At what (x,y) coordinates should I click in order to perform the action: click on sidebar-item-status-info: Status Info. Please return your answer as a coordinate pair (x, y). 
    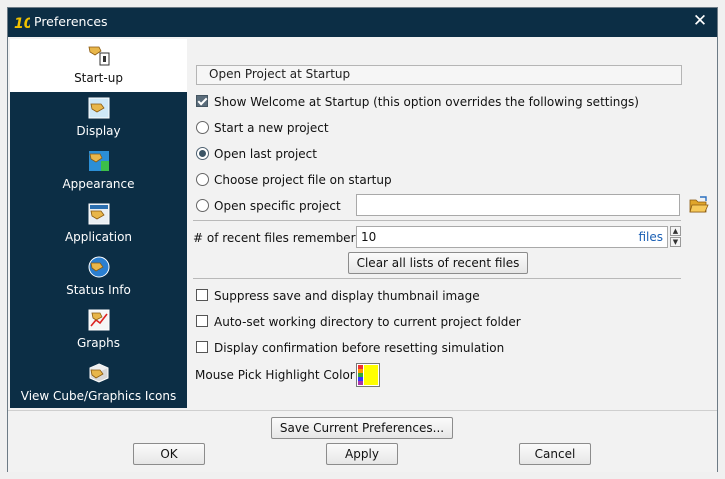
    Looking at the image, I should click on (98, 277).